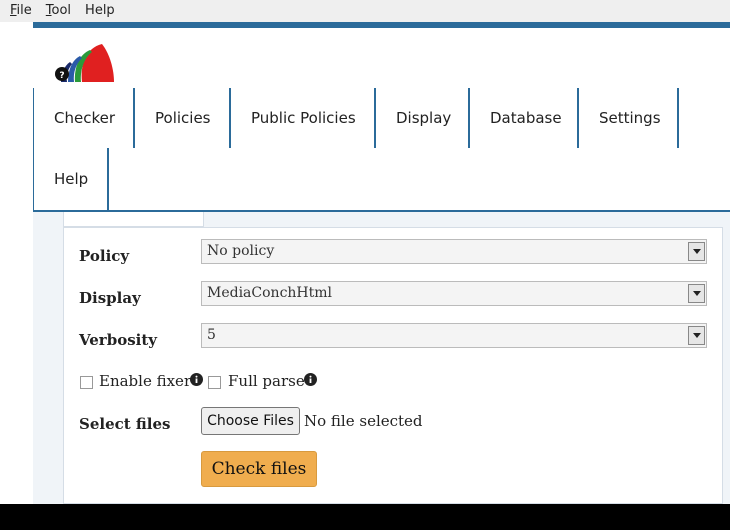 The width and height of the screenshot is (730, 530). I want to click on nav-database: Database, so click(524, 118).